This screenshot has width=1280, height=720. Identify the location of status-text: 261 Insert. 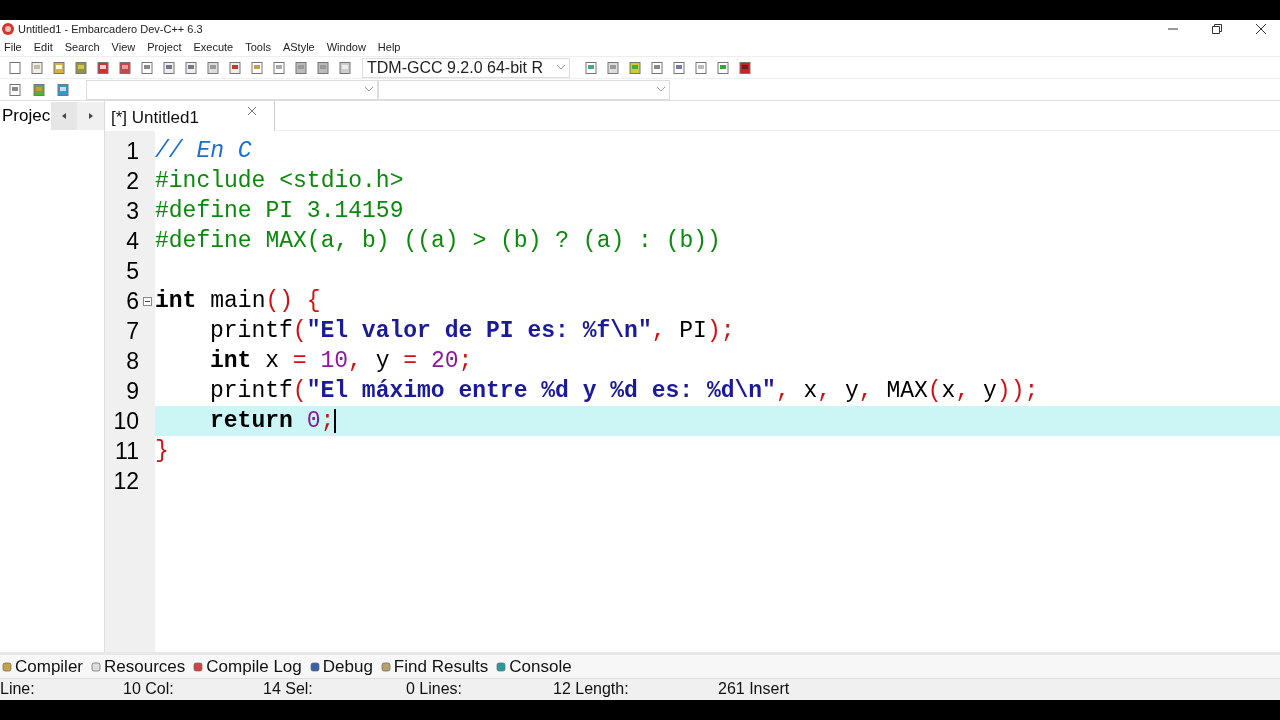
(754, 689).